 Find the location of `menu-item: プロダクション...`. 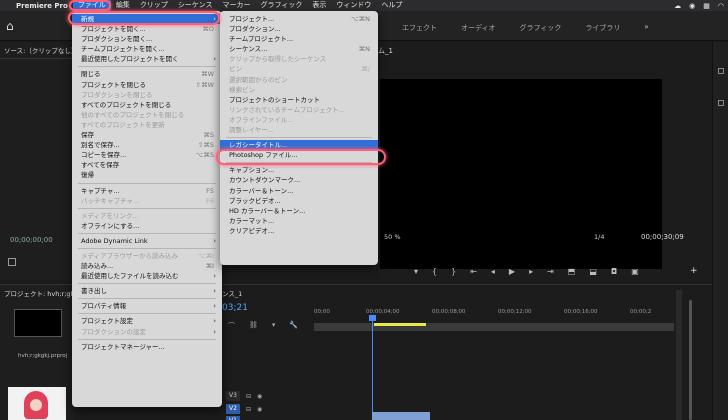

menu-item: プロダクション... is located at coordinates (299, 29).